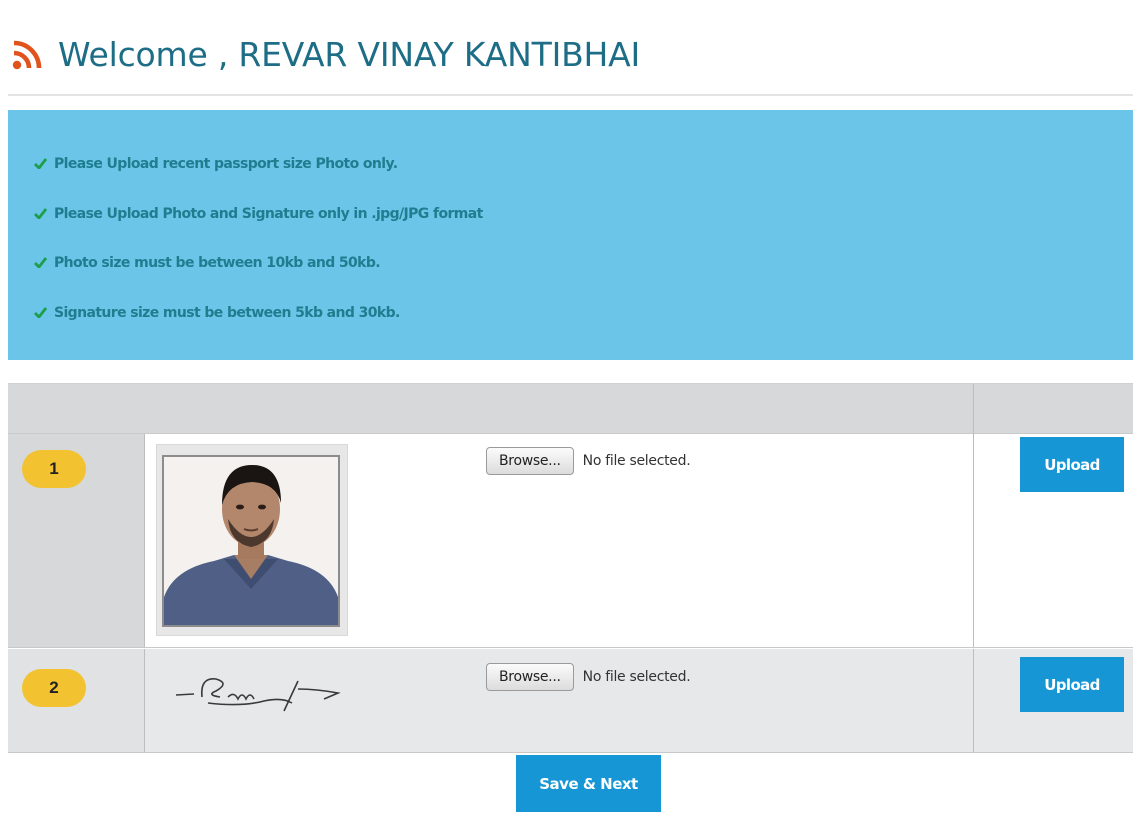  I want to click on passport-photo, so click(251, 541).